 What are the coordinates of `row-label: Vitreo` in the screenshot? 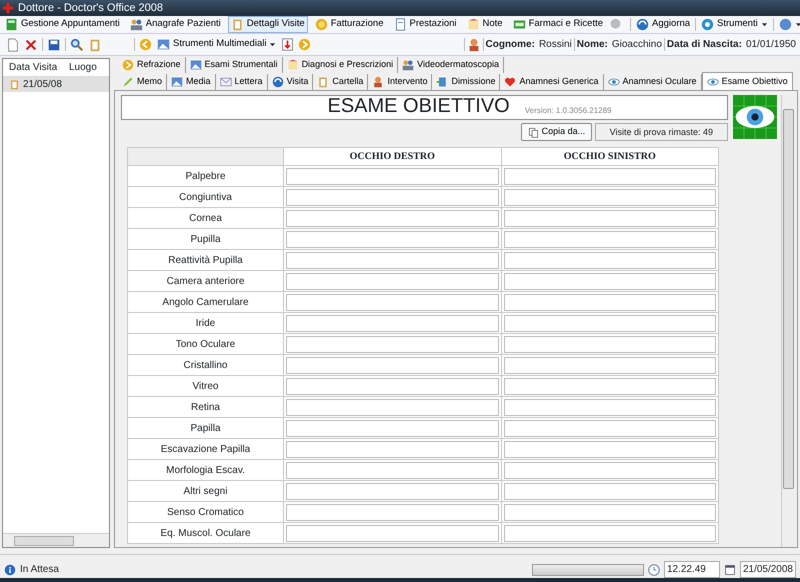 It's located at (206, 386).